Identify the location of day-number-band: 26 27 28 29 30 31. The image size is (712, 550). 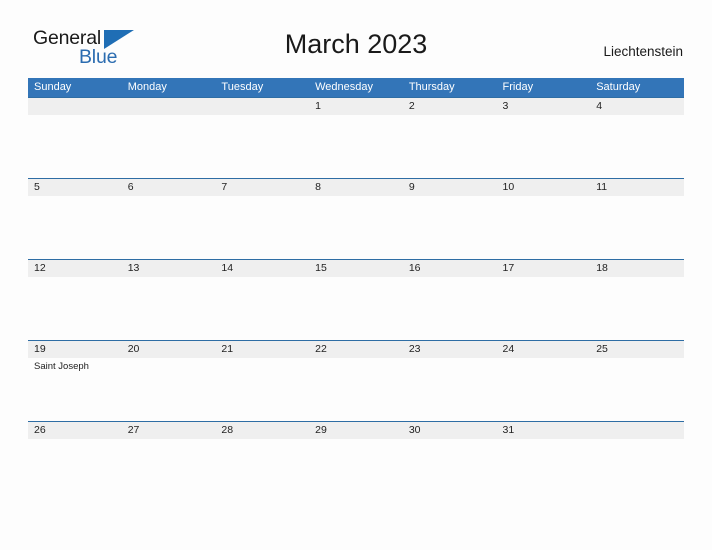
(356, 430).